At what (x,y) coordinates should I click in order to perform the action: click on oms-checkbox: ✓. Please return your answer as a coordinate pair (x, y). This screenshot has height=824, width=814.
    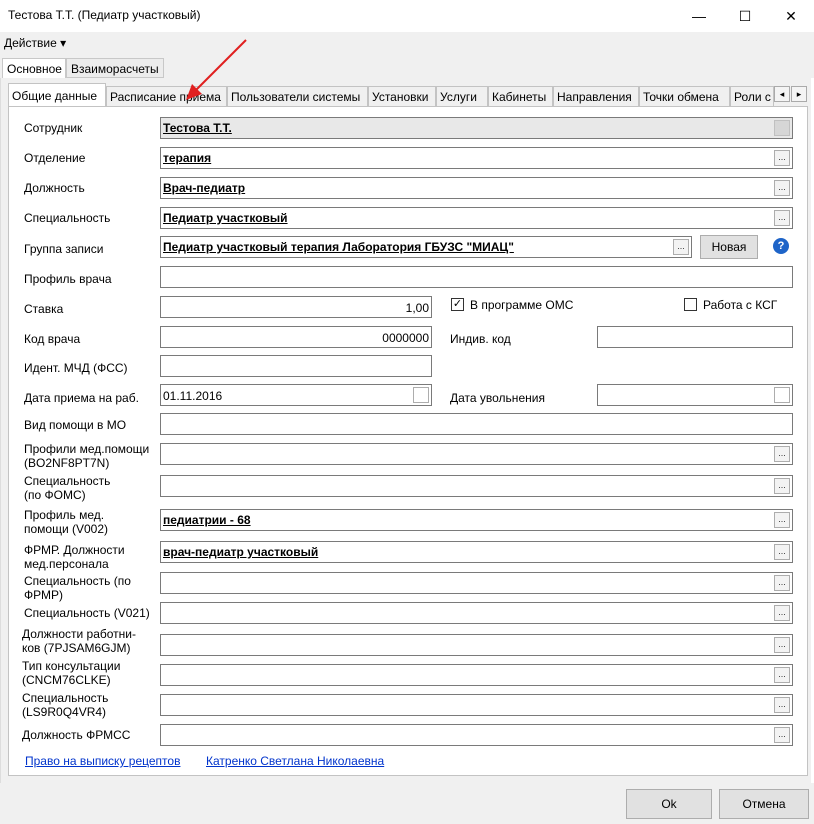
    Looking at the image, I should click on (457, 304).